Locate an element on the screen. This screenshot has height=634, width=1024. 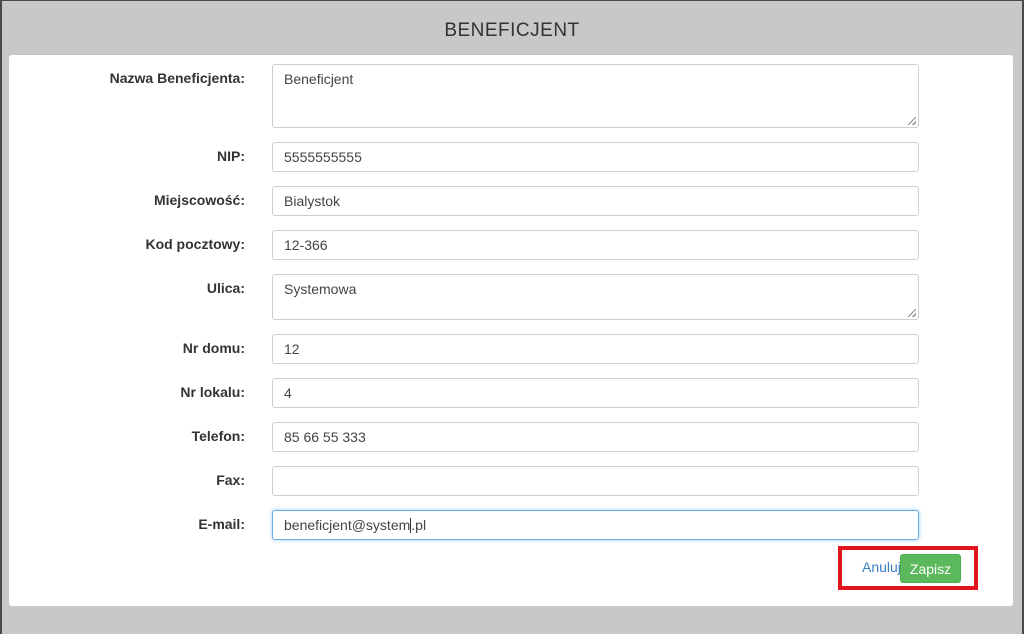
save-button: Zapisz is located at coordinates (930, 568).